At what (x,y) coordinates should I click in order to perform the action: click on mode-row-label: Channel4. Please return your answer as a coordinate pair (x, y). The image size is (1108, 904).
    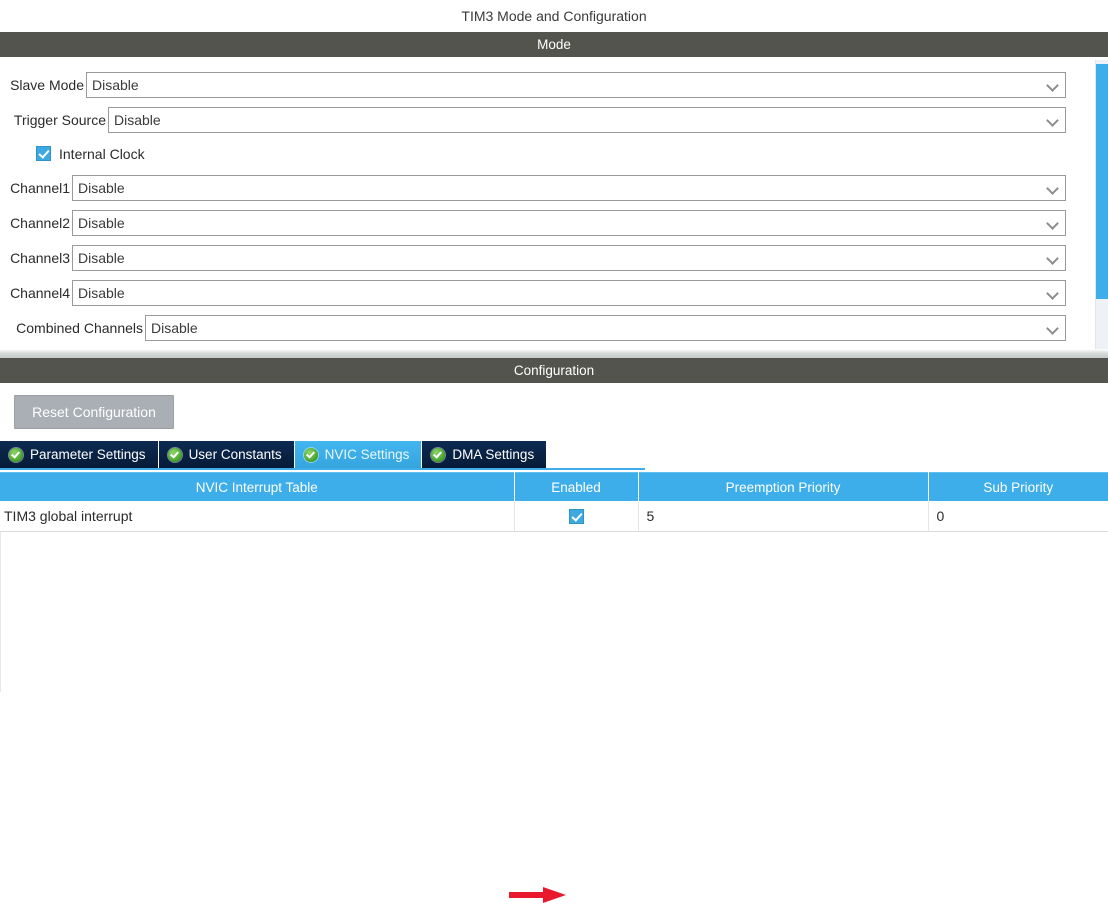
    Looking at the image, I should click on (40, 292).